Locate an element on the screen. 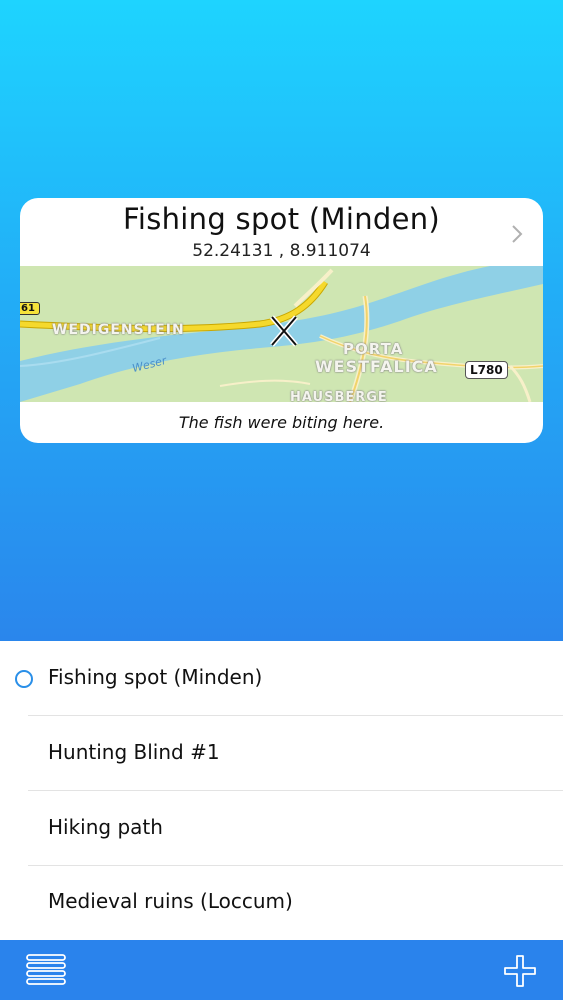 Image resolution: width=563 pixels, height=1000 pixels. x-marker-icon is located at coordinates (284, 331).